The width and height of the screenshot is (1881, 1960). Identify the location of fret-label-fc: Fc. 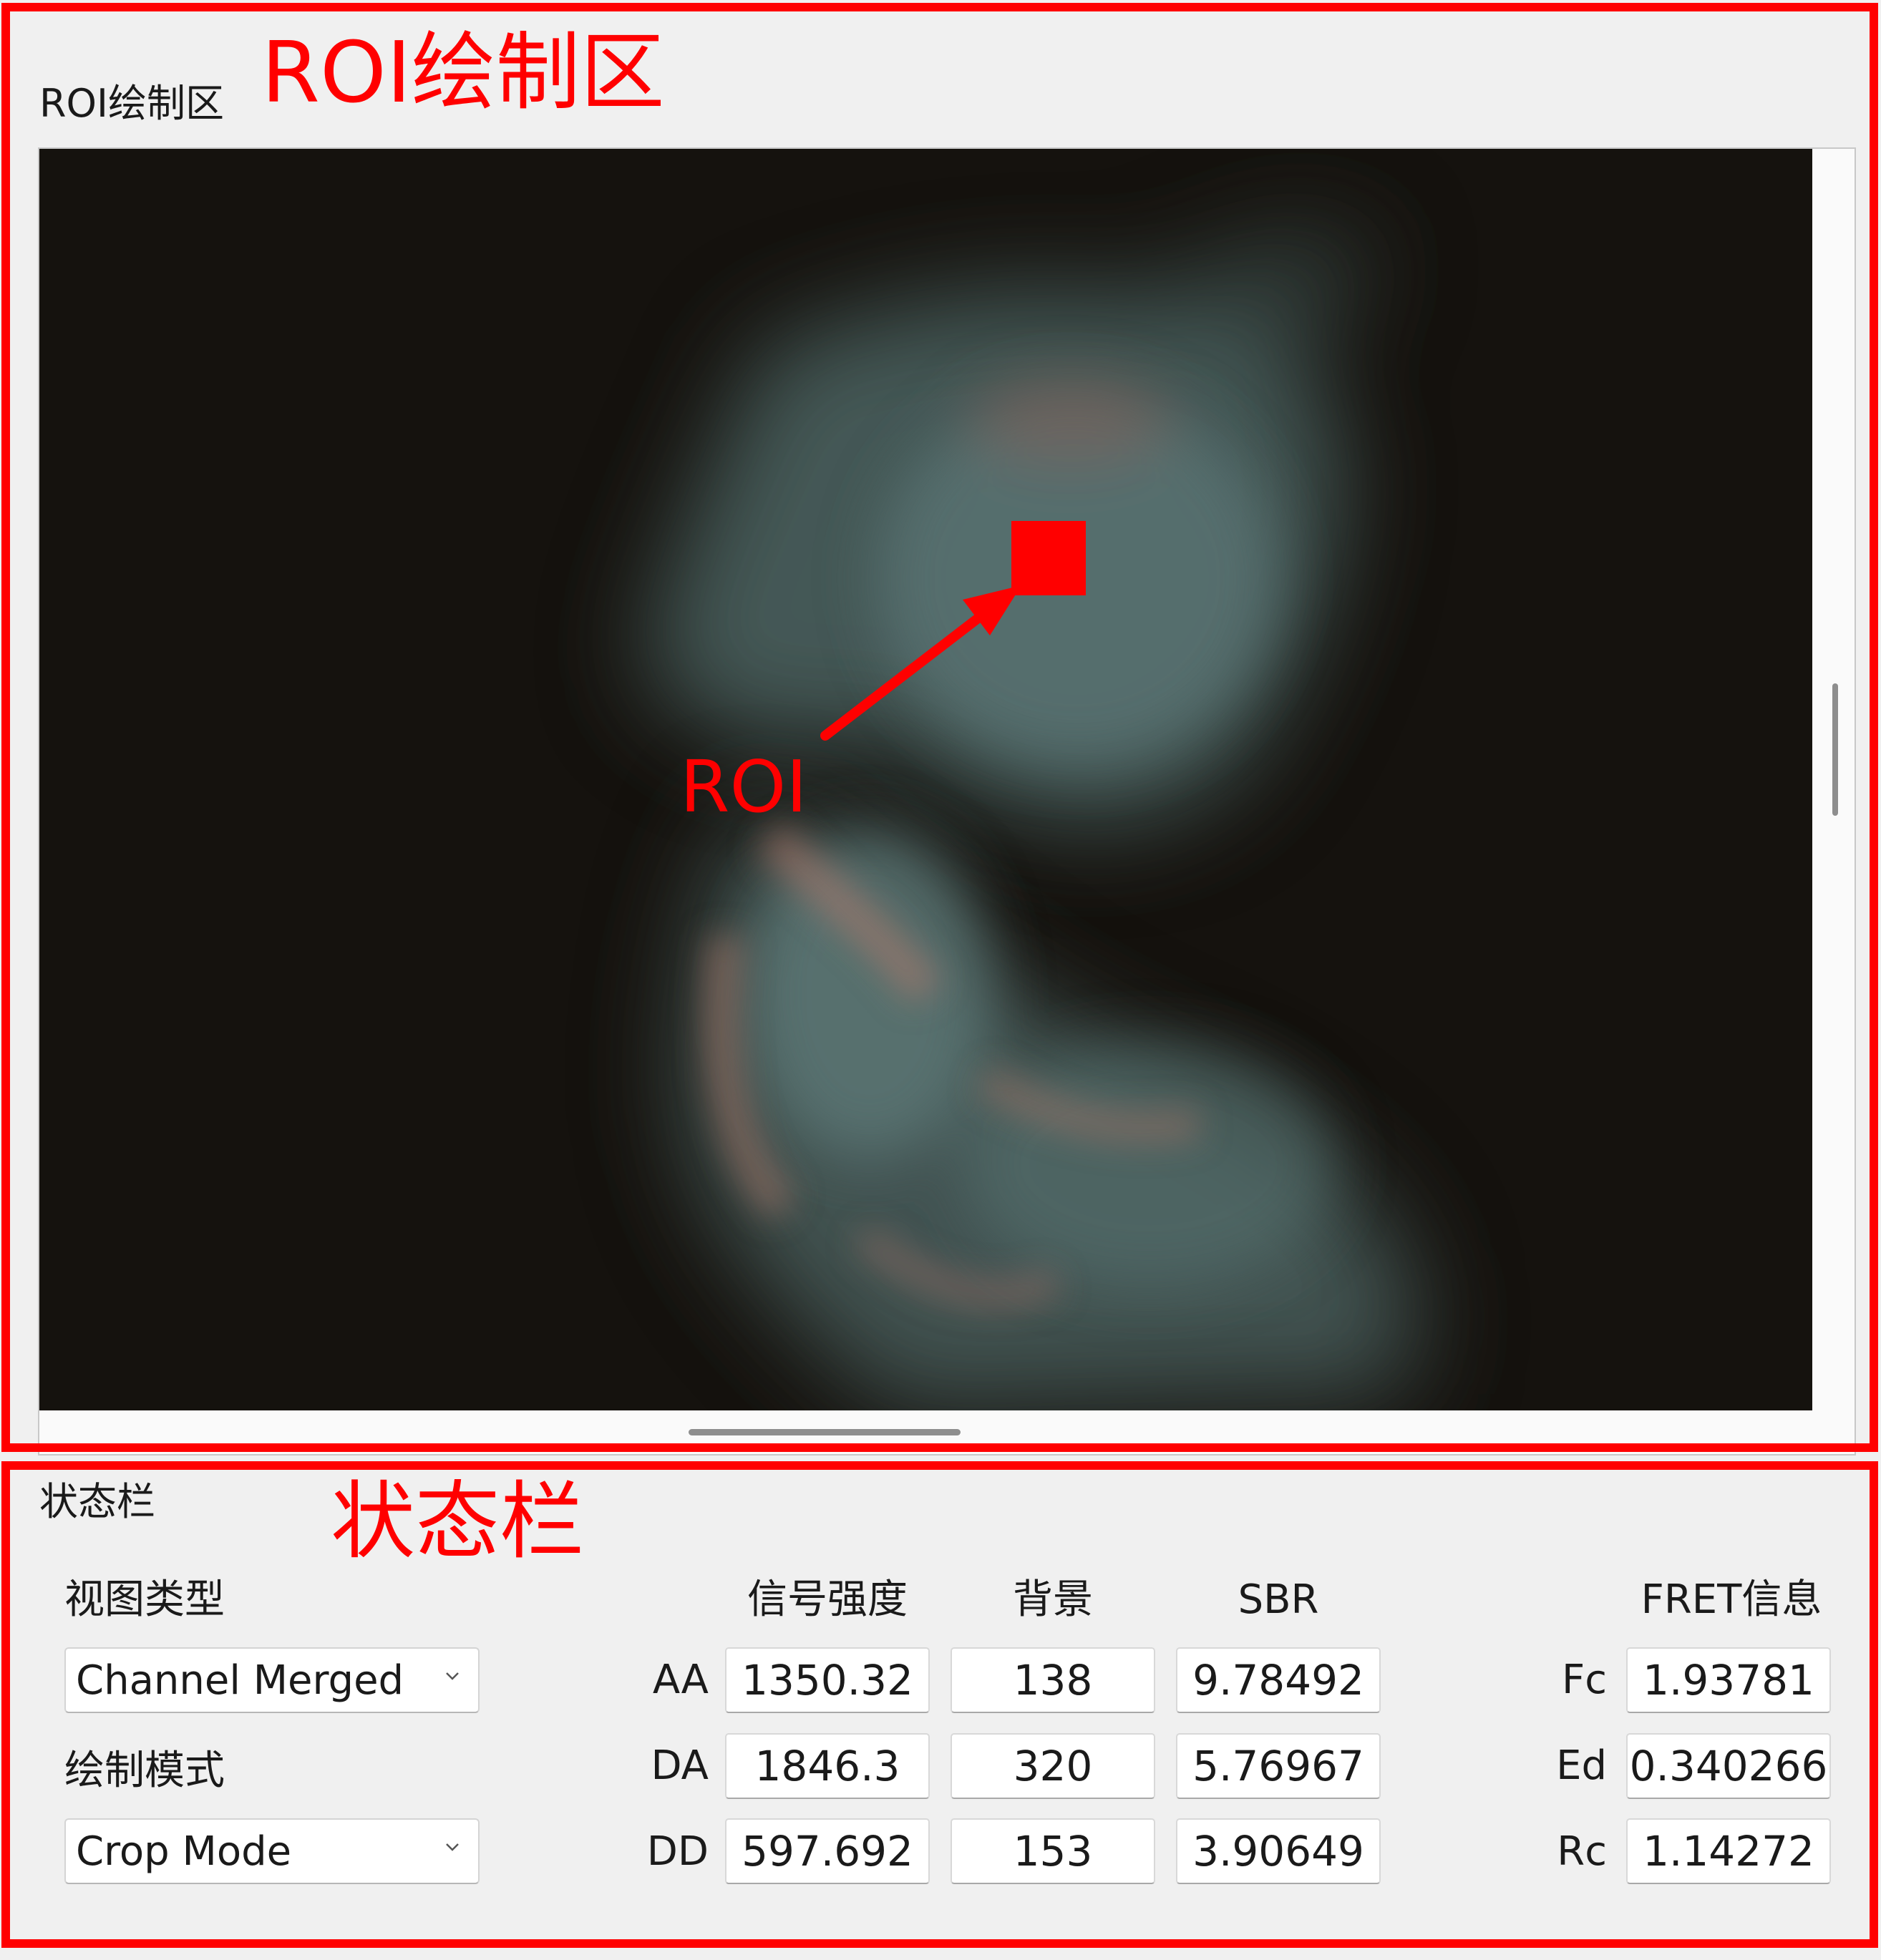
(1584, 1680).